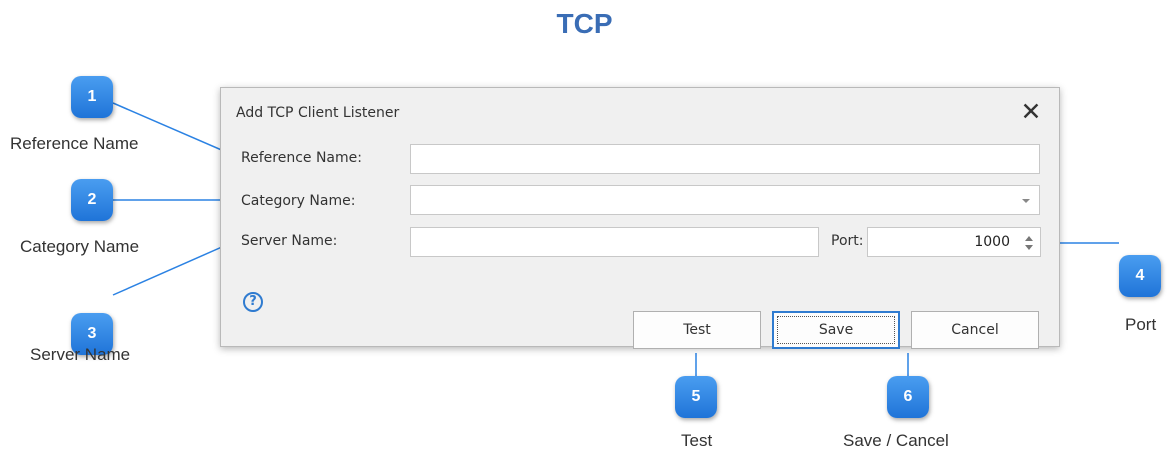 The height and width of the screenshot is (452, 1169). What do you see at coordinates (92, 200) in the screenshot?
I see `callout-badge-2: 2` at bounding box center [92, 200].